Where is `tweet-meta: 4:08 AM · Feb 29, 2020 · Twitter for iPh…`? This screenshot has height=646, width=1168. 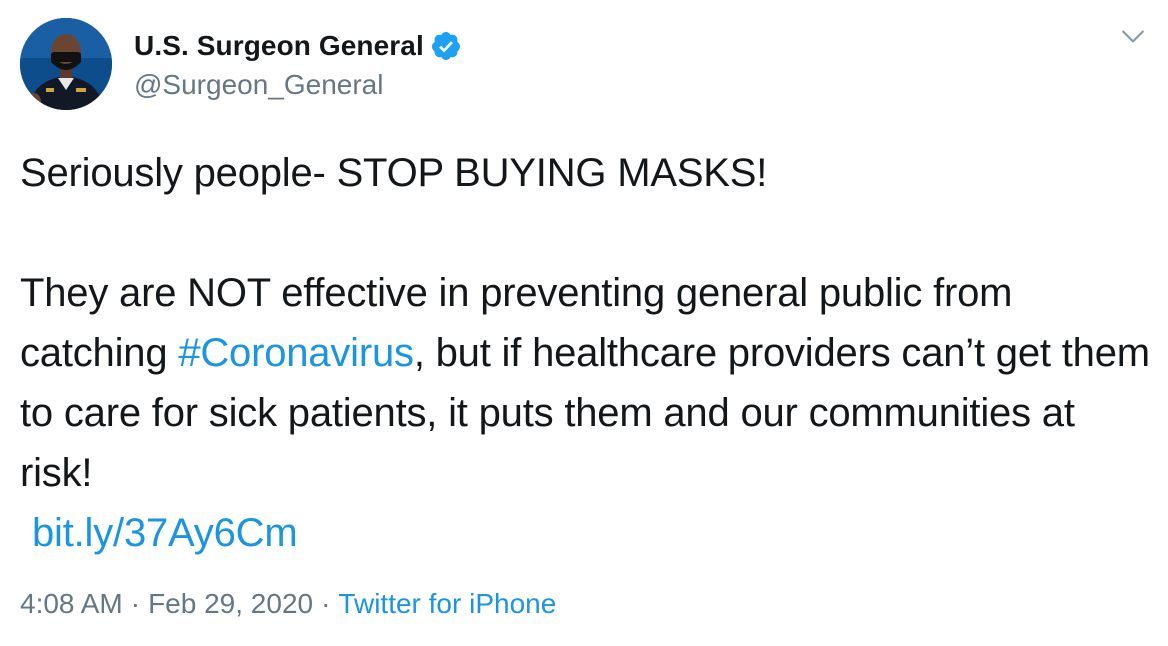 tweet-meta: 4:08 AM · Feb 29, 2020 · Twitter for iPh… is located at coordinates (288, 604).